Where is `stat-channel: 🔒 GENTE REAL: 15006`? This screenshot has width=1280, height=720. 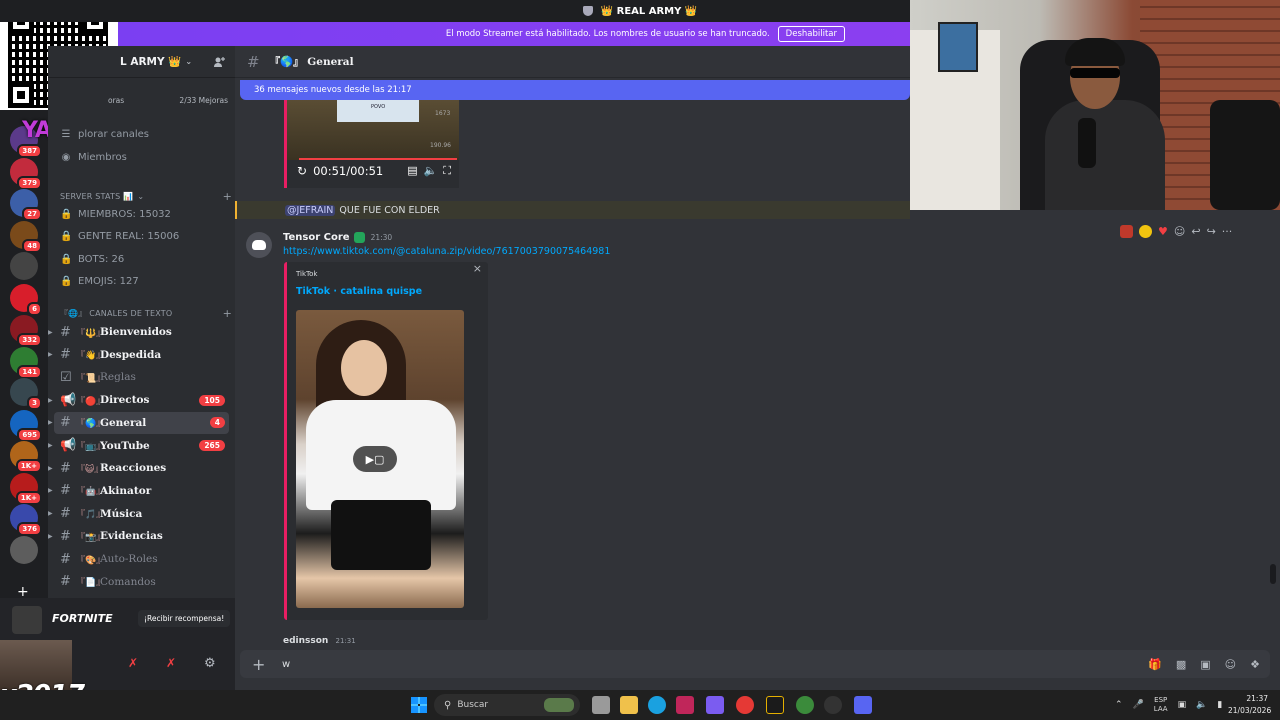 stat-channel: 🔒 GENTE REAL: 15006 is located at coordinates (146, 237).